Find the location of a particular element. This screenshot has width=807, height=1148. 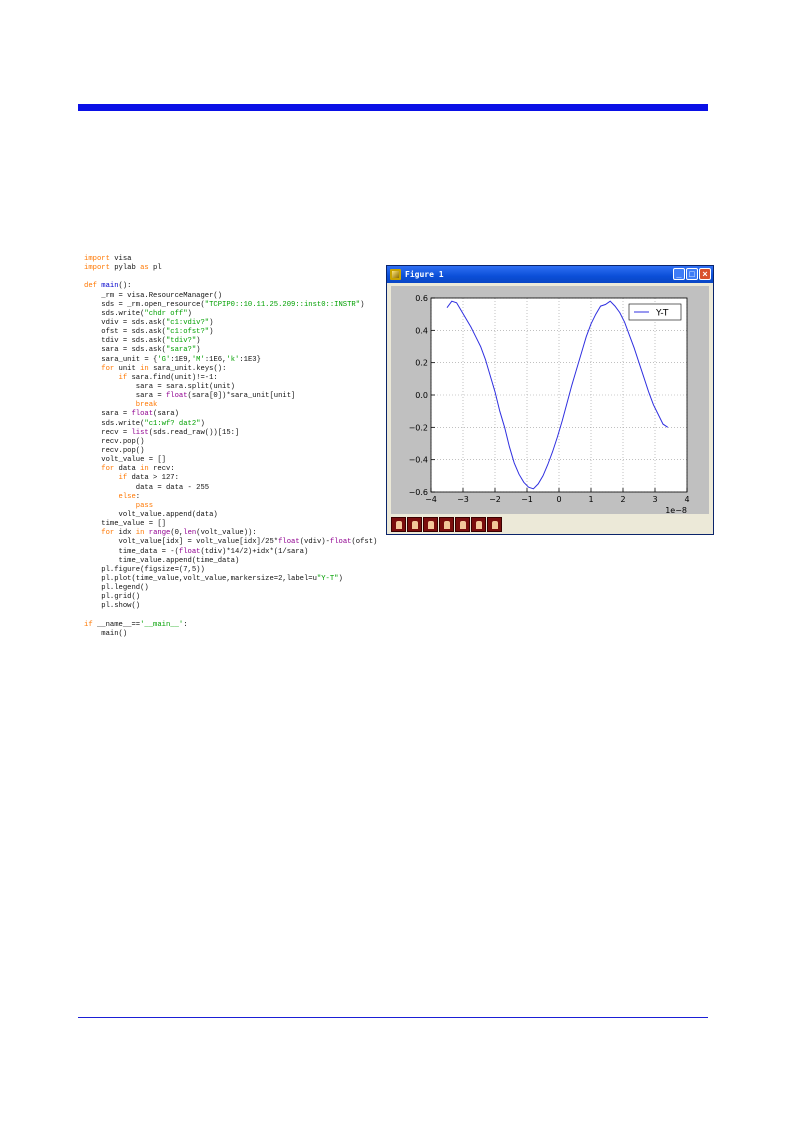

code-token: '__main__' is located at coordinates (162, 624).